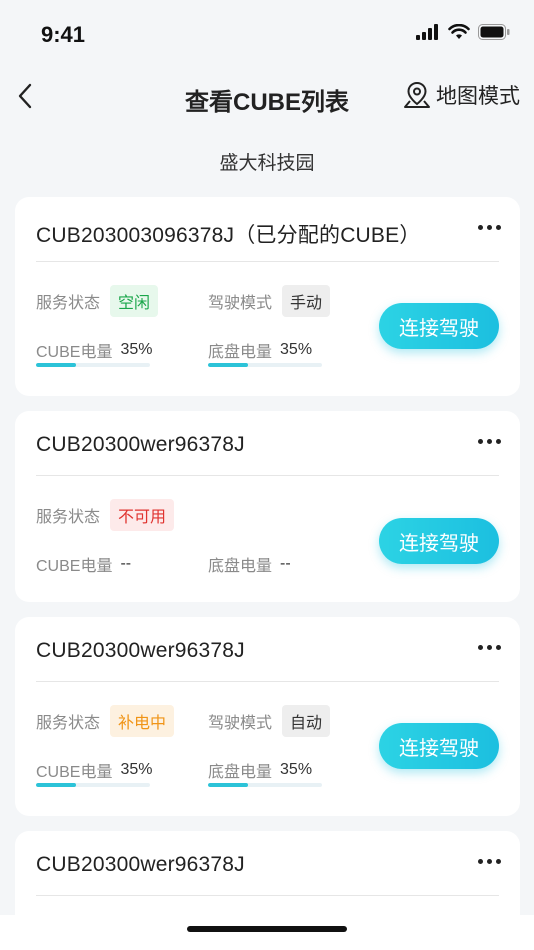 This screenshot has width=534, height=950. What do you see at coordinates (228, 235) in the screenshot?
I see `card-title: CUB203003096378J（已分配的CUBE）` at bounding box center [228, 235].